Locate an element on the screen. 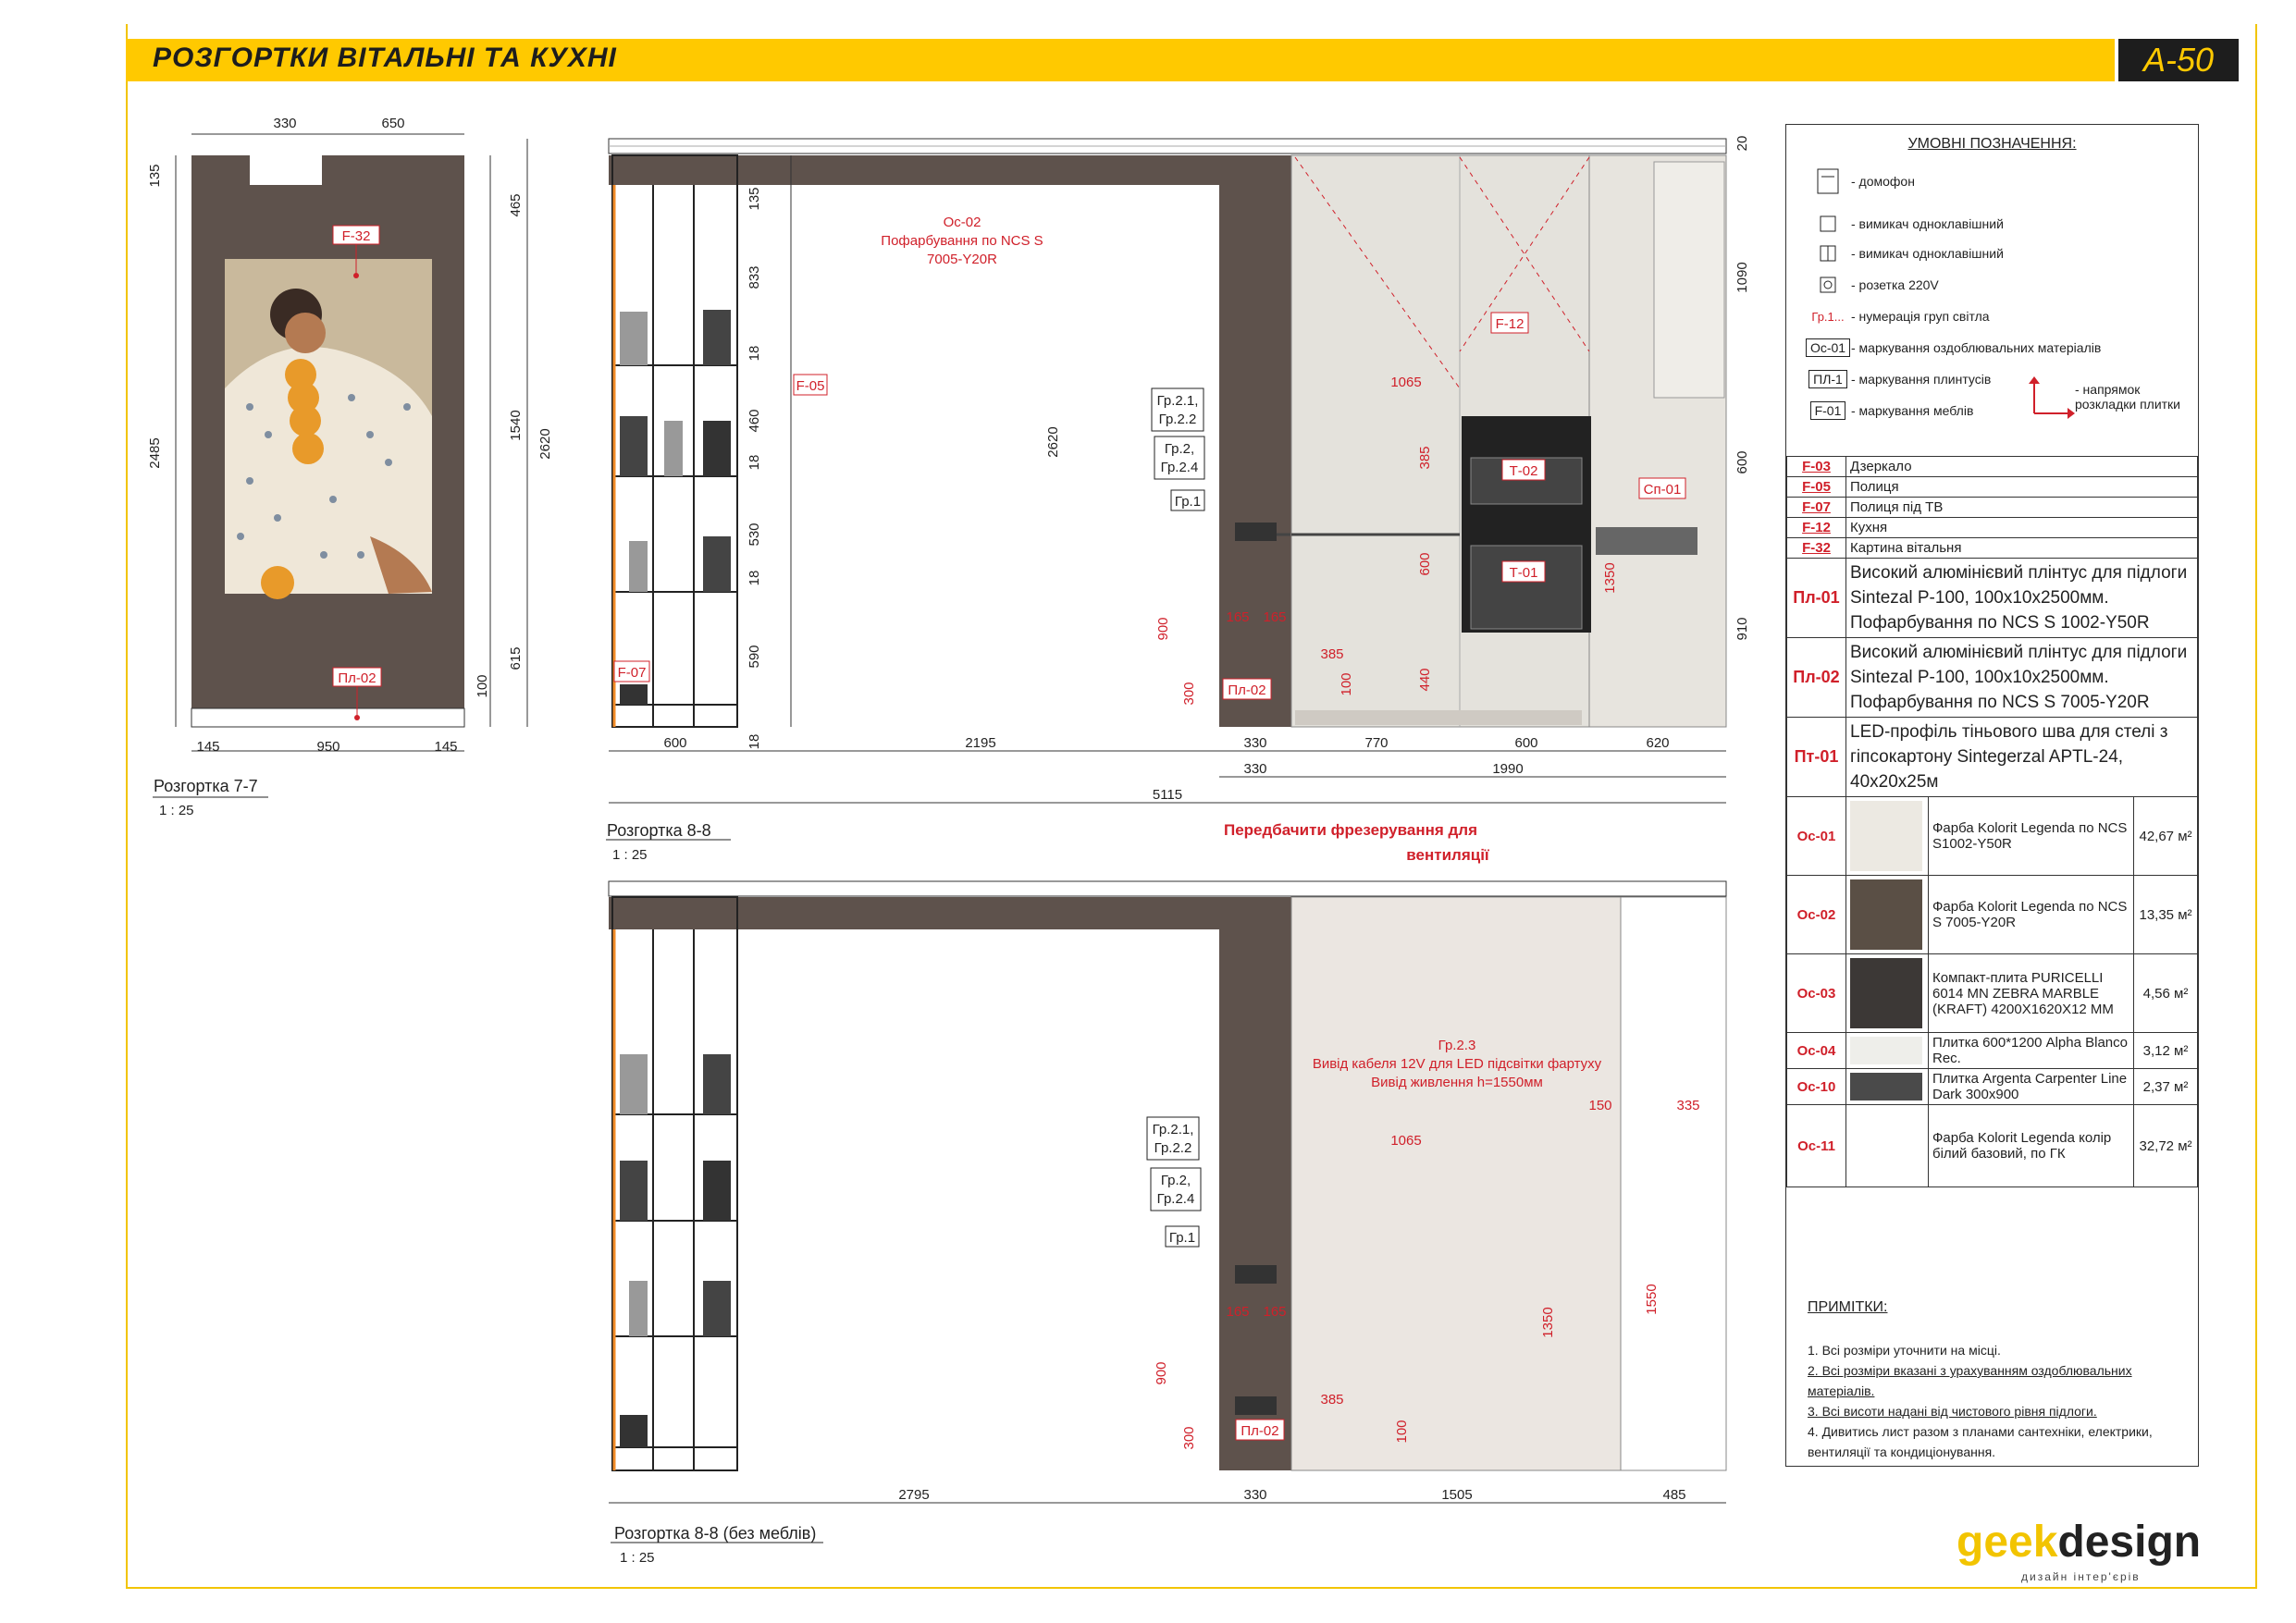 The image size is (2296, 1623). tag-gr1-b: Гр.1 is located at coordinates (1182, 1238).